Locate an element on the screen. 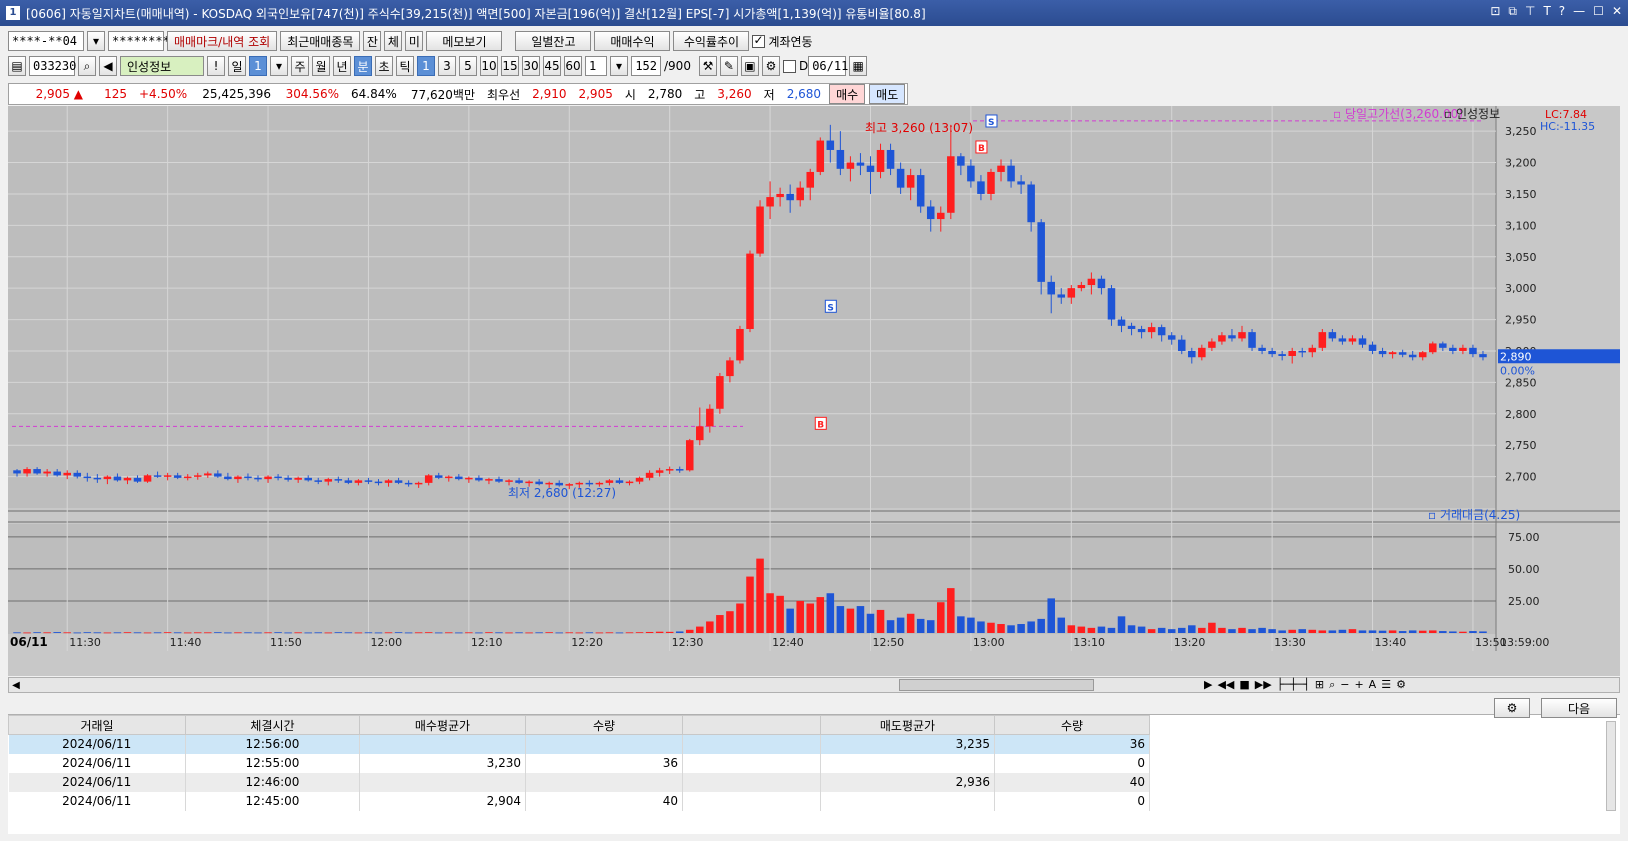  minute-10-button: 10 is located at coordinates (489, 66).